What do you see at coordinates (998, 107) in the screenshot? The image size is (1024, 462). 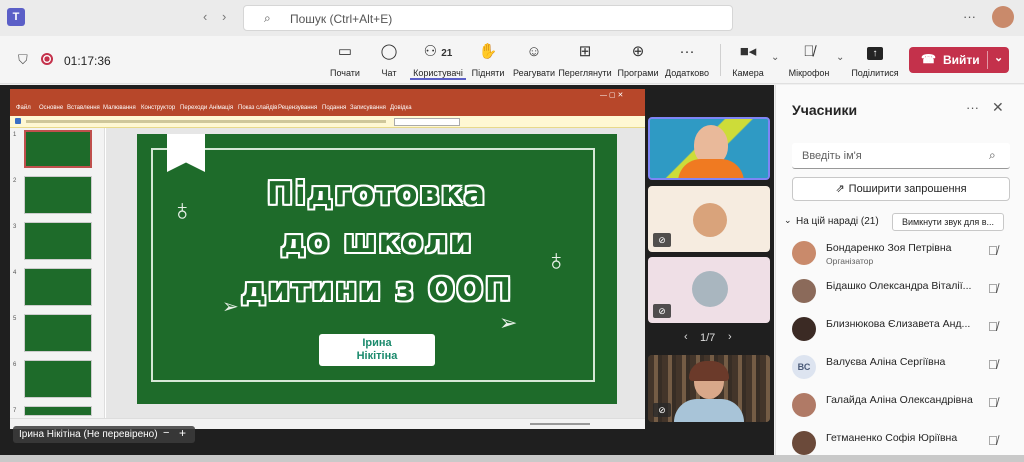 I see `close-icon: ✕` at bounding box center [998, 107].